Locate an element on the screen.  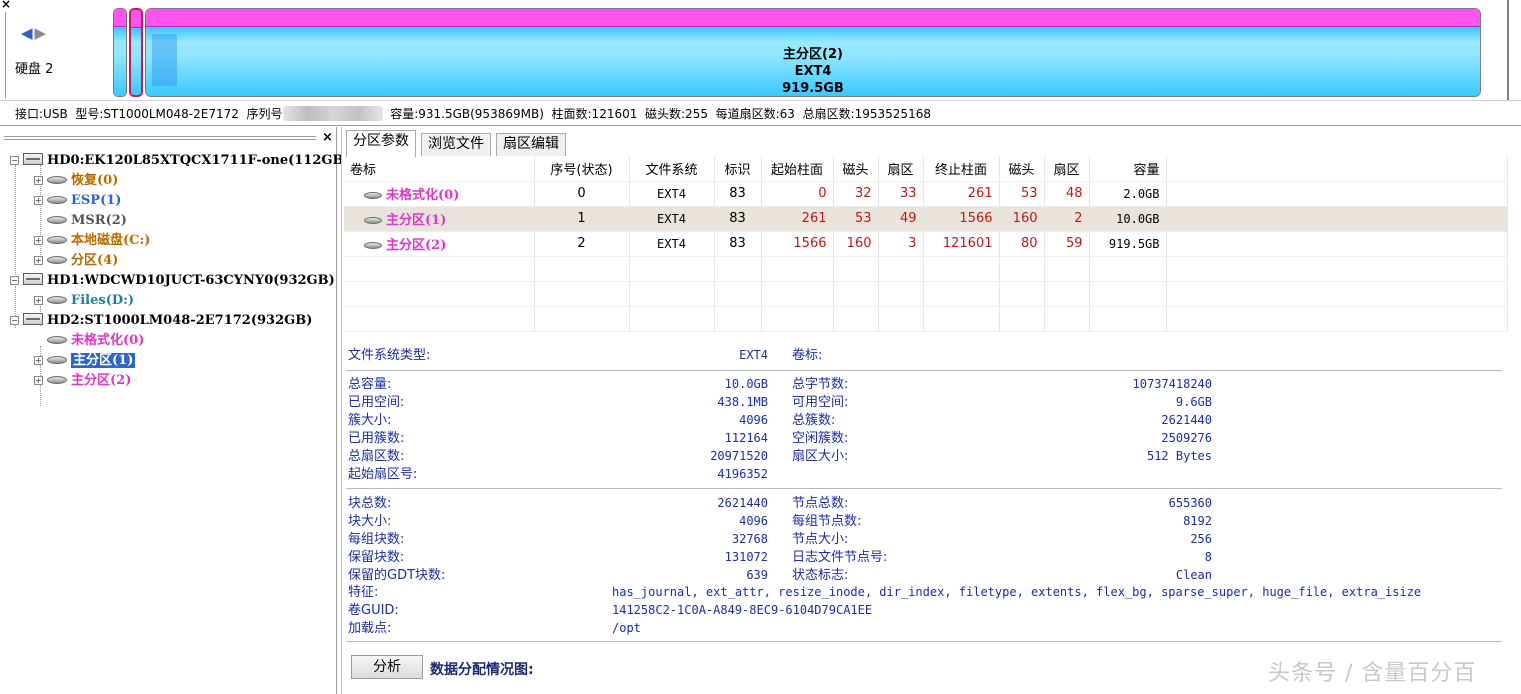
detail-label: 起始扇区号: is located at coordinates (383, 474).